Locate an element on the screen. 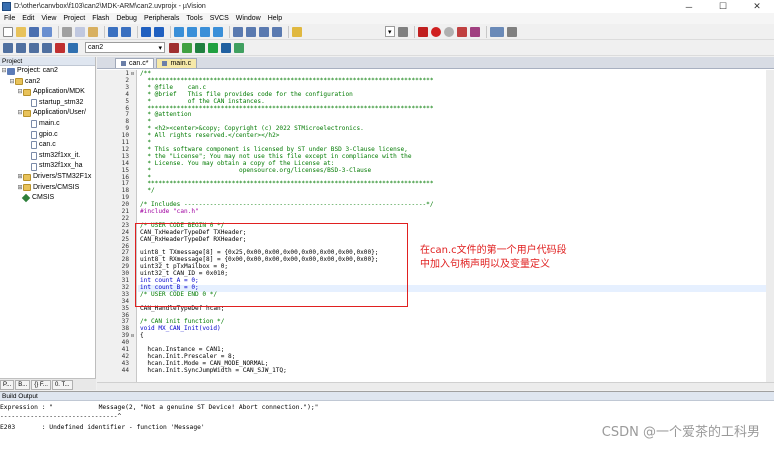 This screenshot has height=451, width=774. menu-view: View is located at coordinates (48, 18).